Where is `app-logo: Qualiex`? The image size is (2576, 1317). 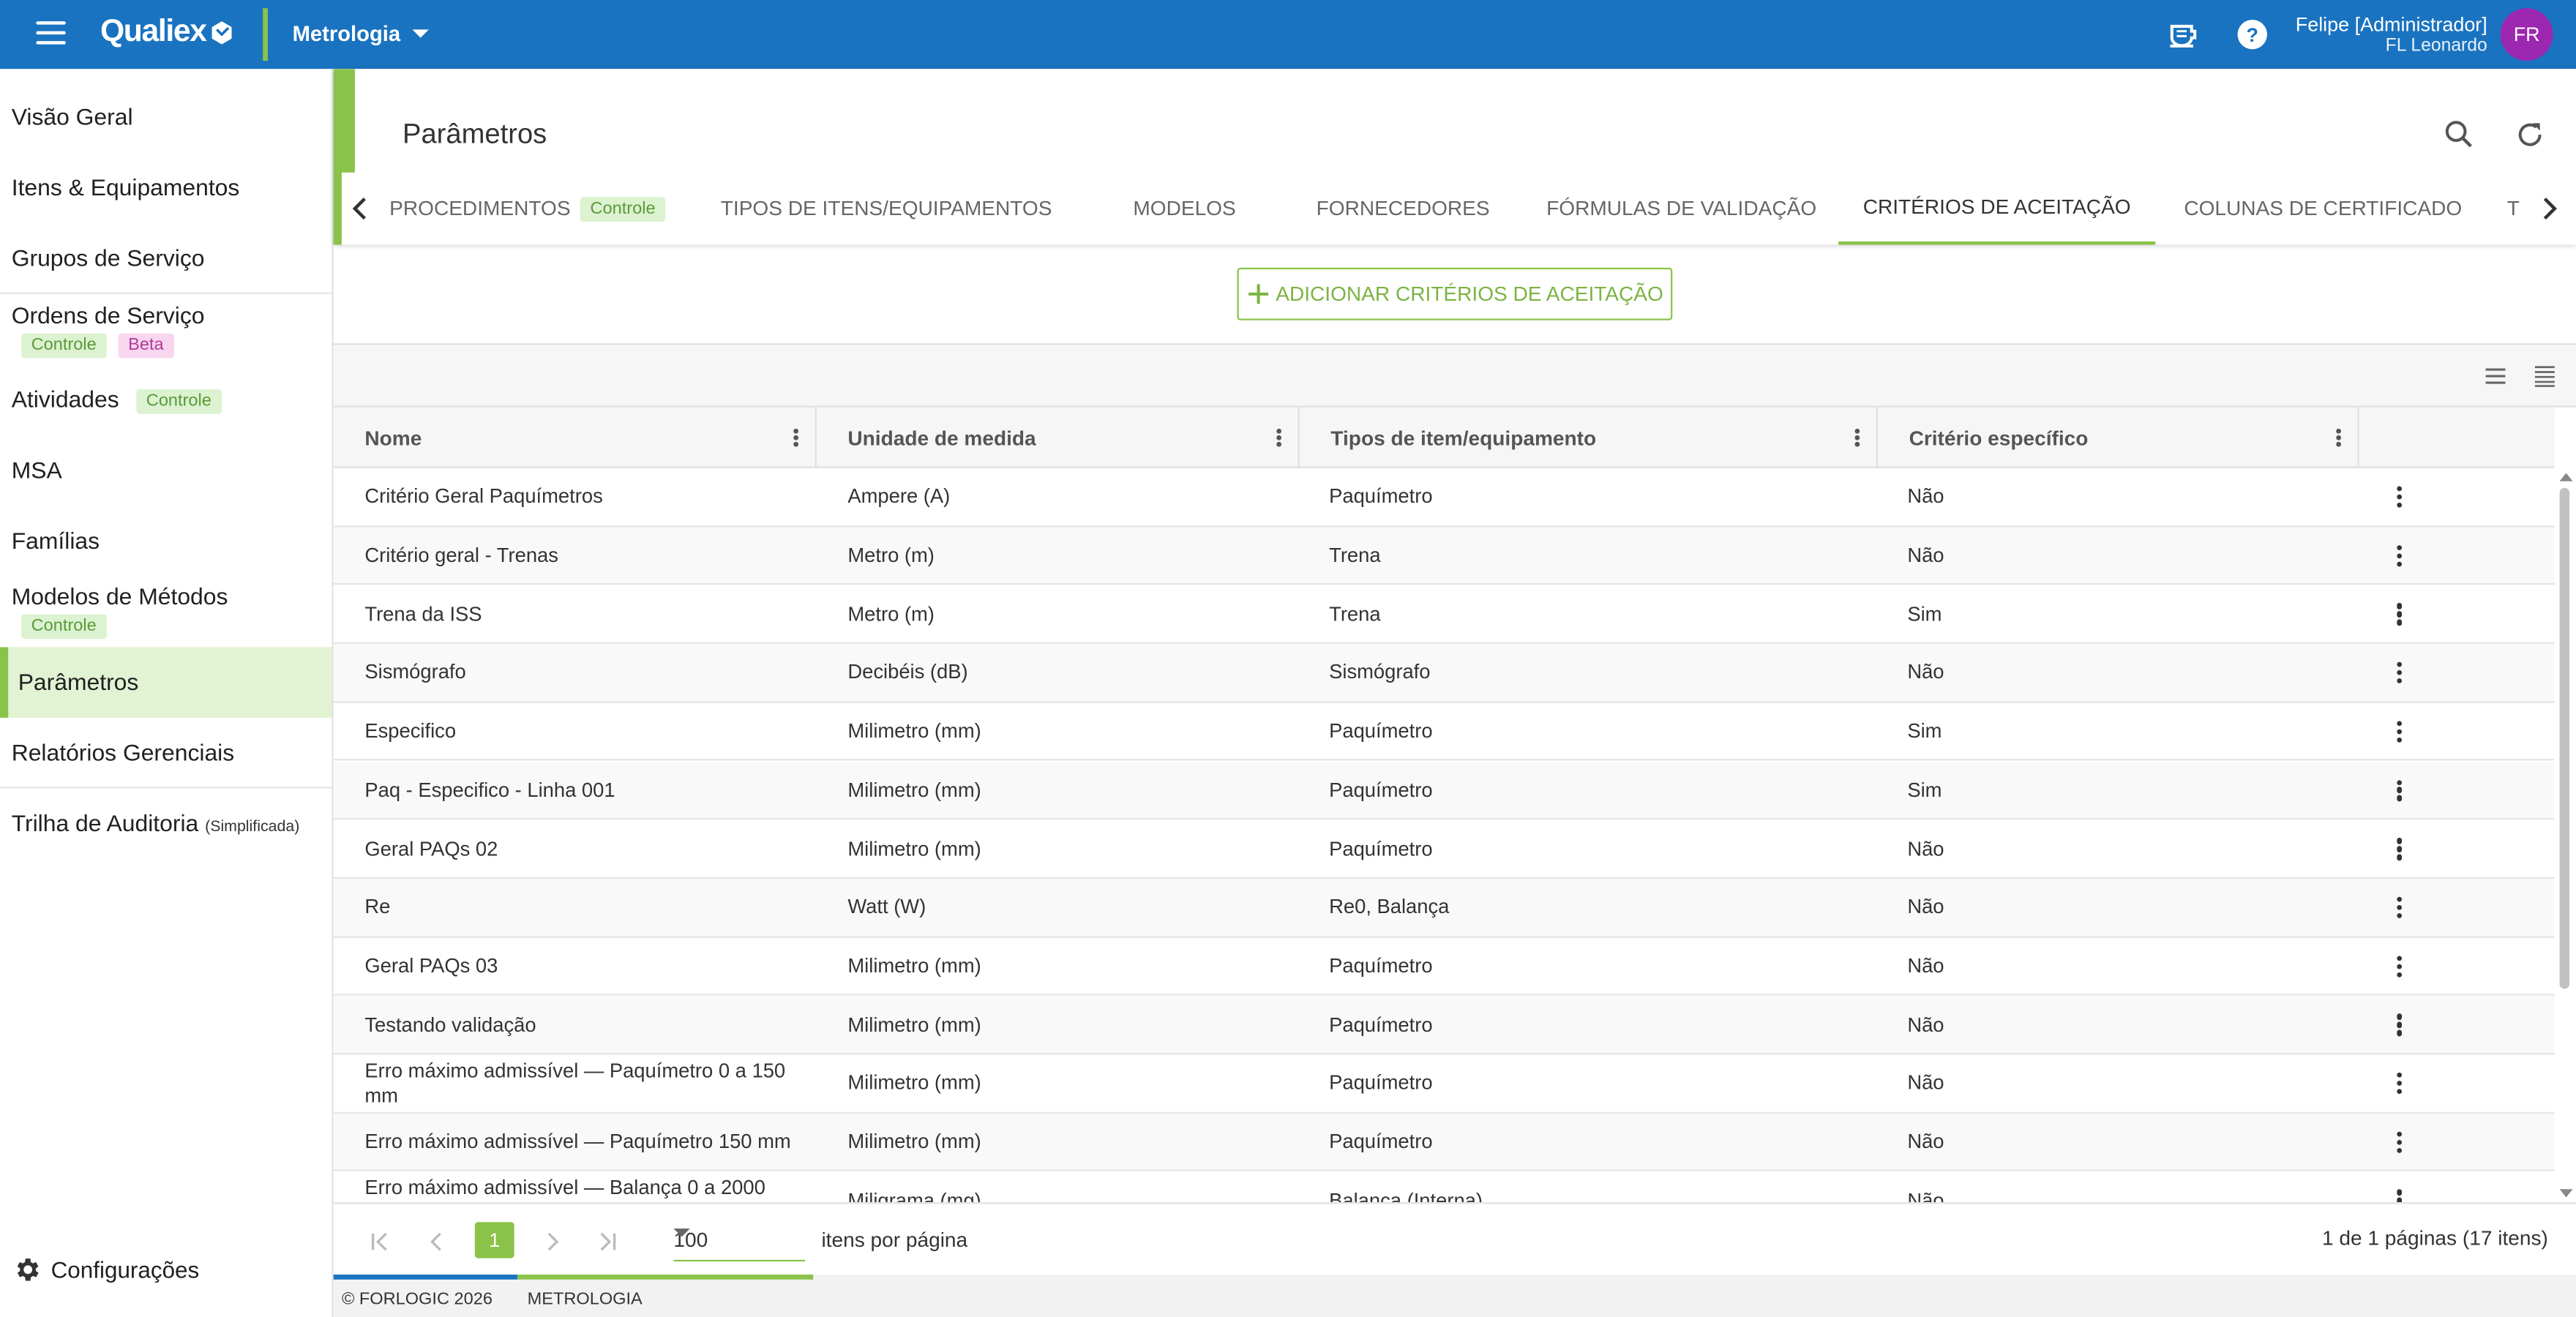
app-logo: Qualiex is located at coordinates (167, 32).